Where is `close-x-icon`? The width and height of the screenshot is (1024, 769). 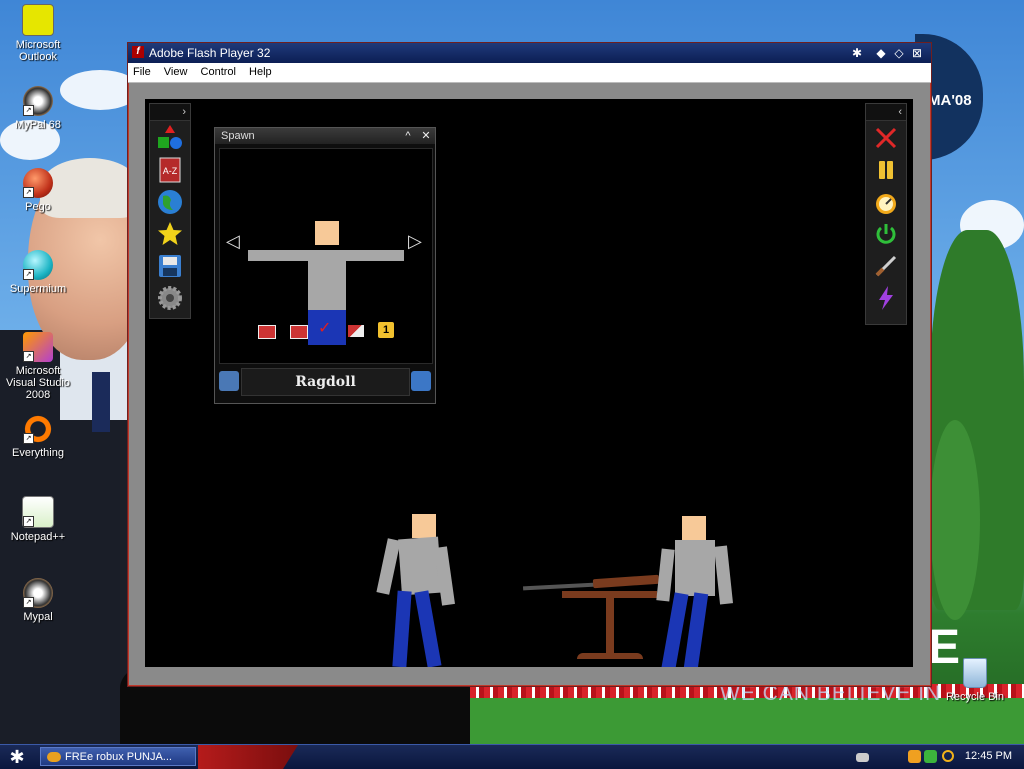
close-x-icon is located at coordinates (886, 138).